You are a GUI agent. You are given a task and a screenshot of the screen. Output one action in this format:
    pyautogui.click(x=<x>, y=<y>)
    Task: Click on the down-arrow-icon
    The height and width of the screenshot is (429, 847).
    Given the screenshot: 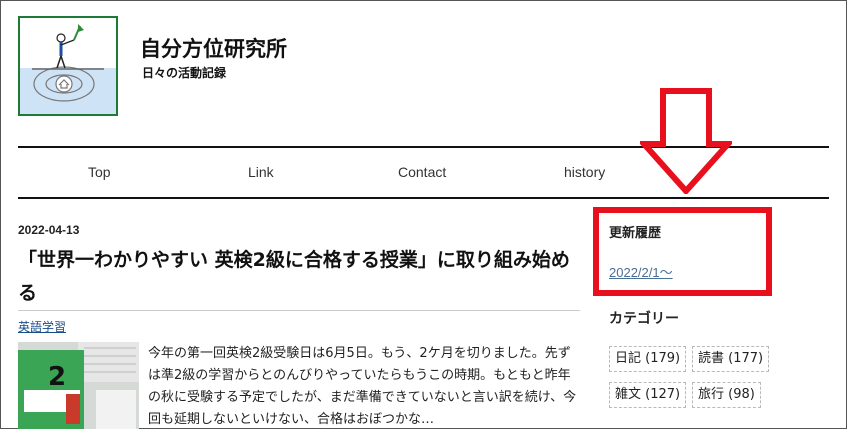 What is the action you would take?
    pyautogui.click(x=686, y=141)
    